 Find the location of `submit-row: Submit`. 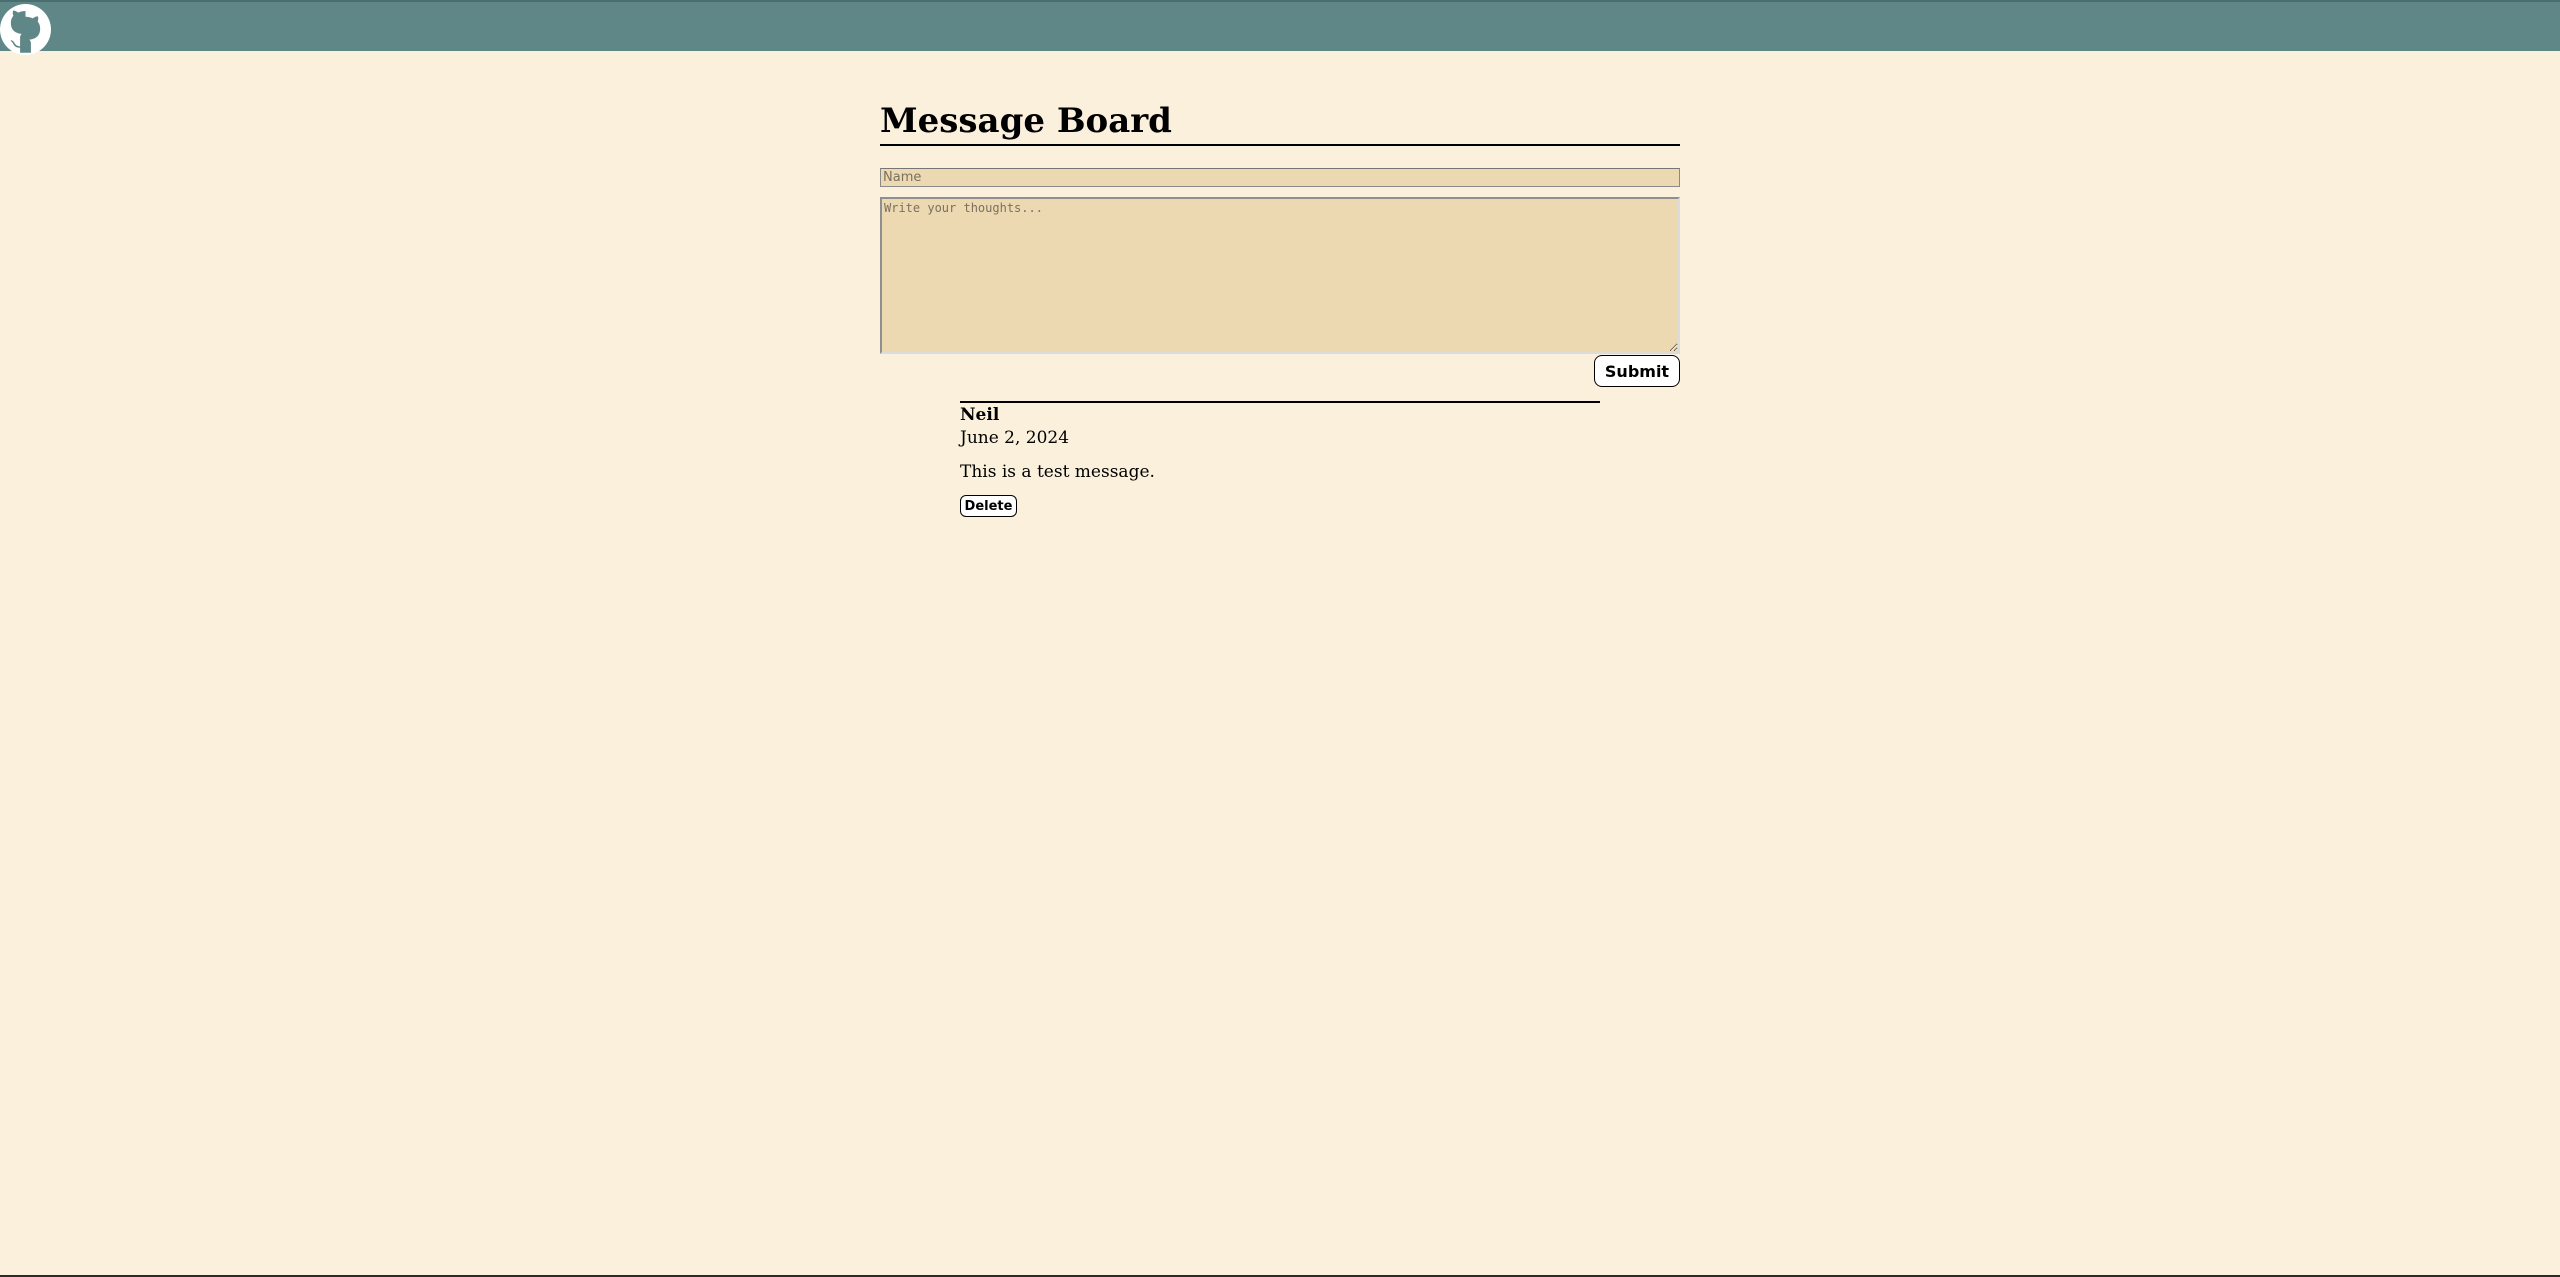

submit-row: Submit is located at coordinates (1280, 372).